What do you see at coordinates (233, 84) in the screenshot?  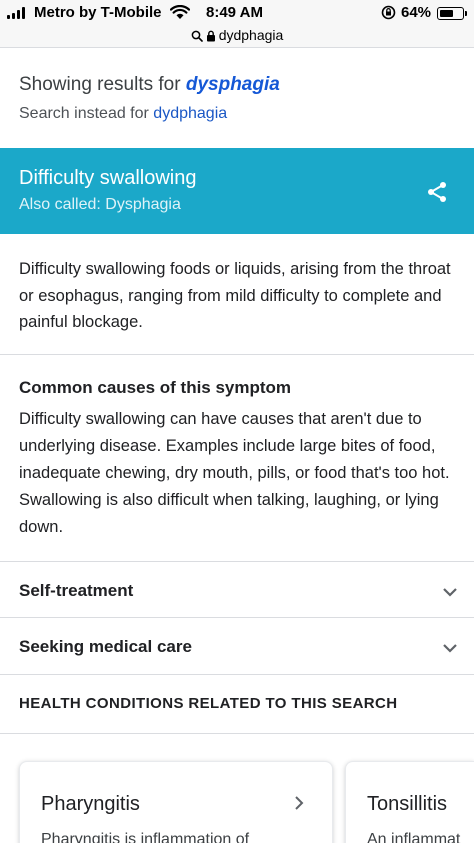 I see `corrected-query-link: dysphagia` at bounding box center [233, 84].